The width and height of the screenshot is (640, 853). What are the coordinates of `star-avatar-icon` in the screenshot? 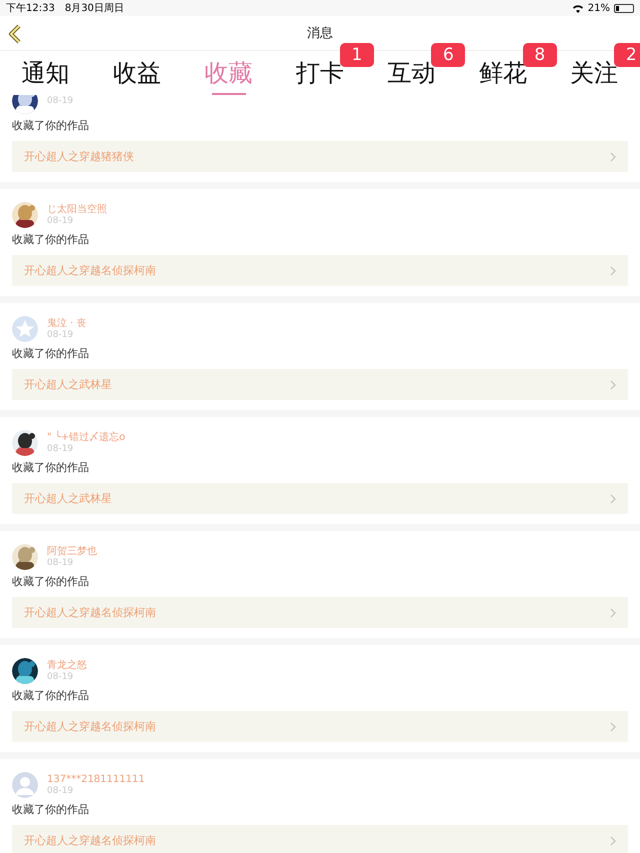 It's located at (25, 329).